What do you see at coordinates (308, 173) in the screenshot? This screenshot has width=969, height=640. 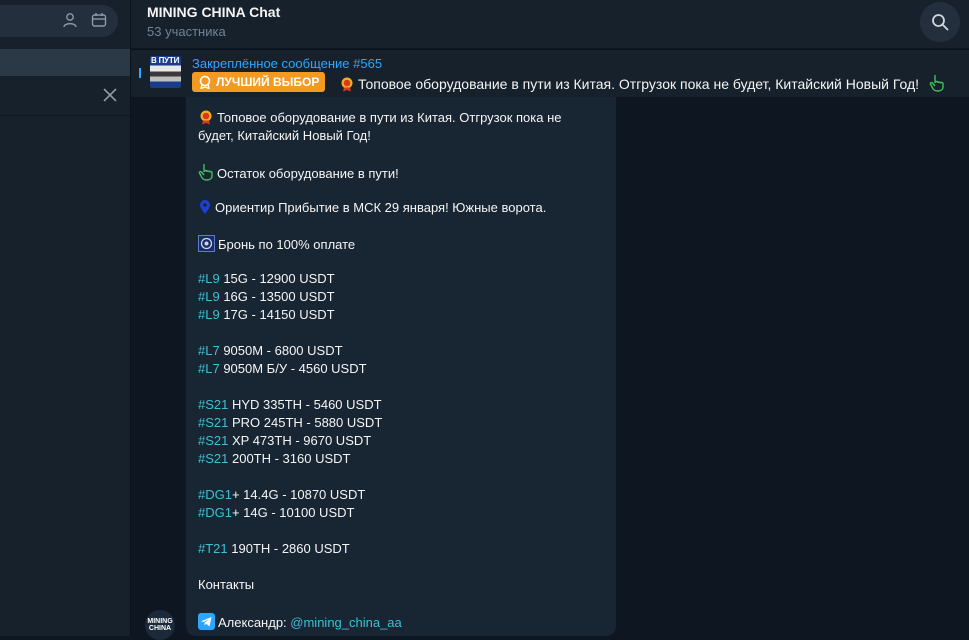 I see `message-remainder-text: Остаток оборудование в пути!` at bounding box center [308, 173].